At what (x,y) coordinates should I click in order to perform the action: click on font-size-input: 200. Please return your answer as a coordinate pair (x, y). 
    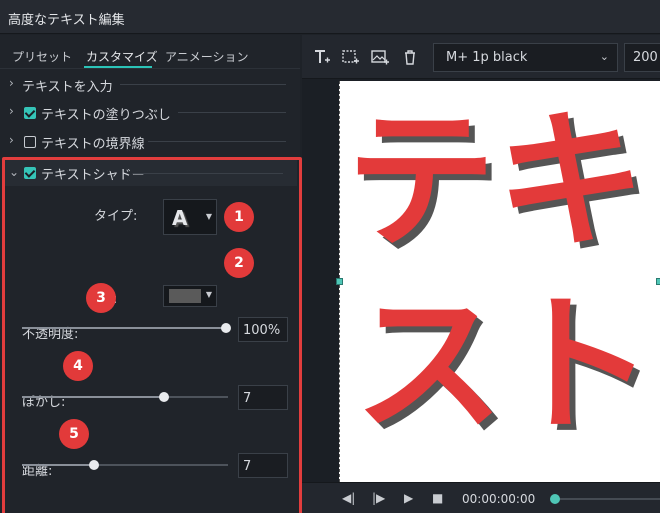
    Looking at the image, I should click on (642, 57).